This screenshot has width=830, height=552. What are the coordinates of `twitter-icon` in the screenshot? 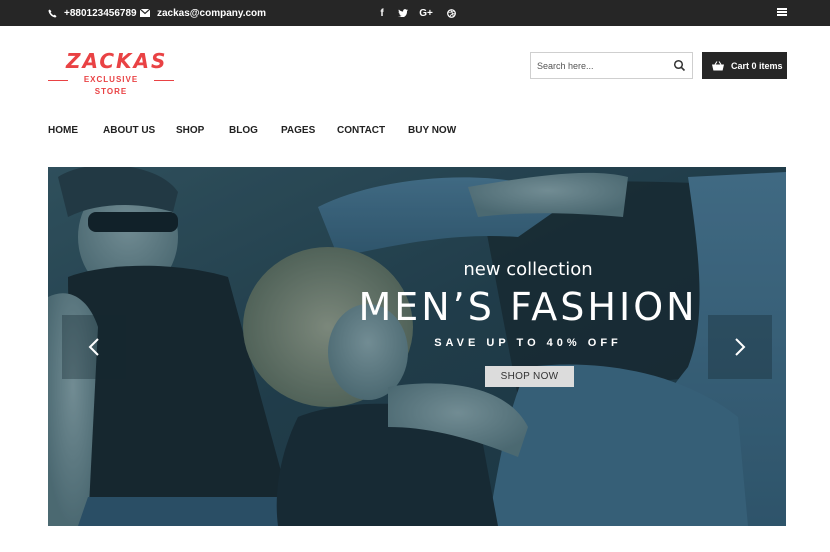 It's located at (403, 13).